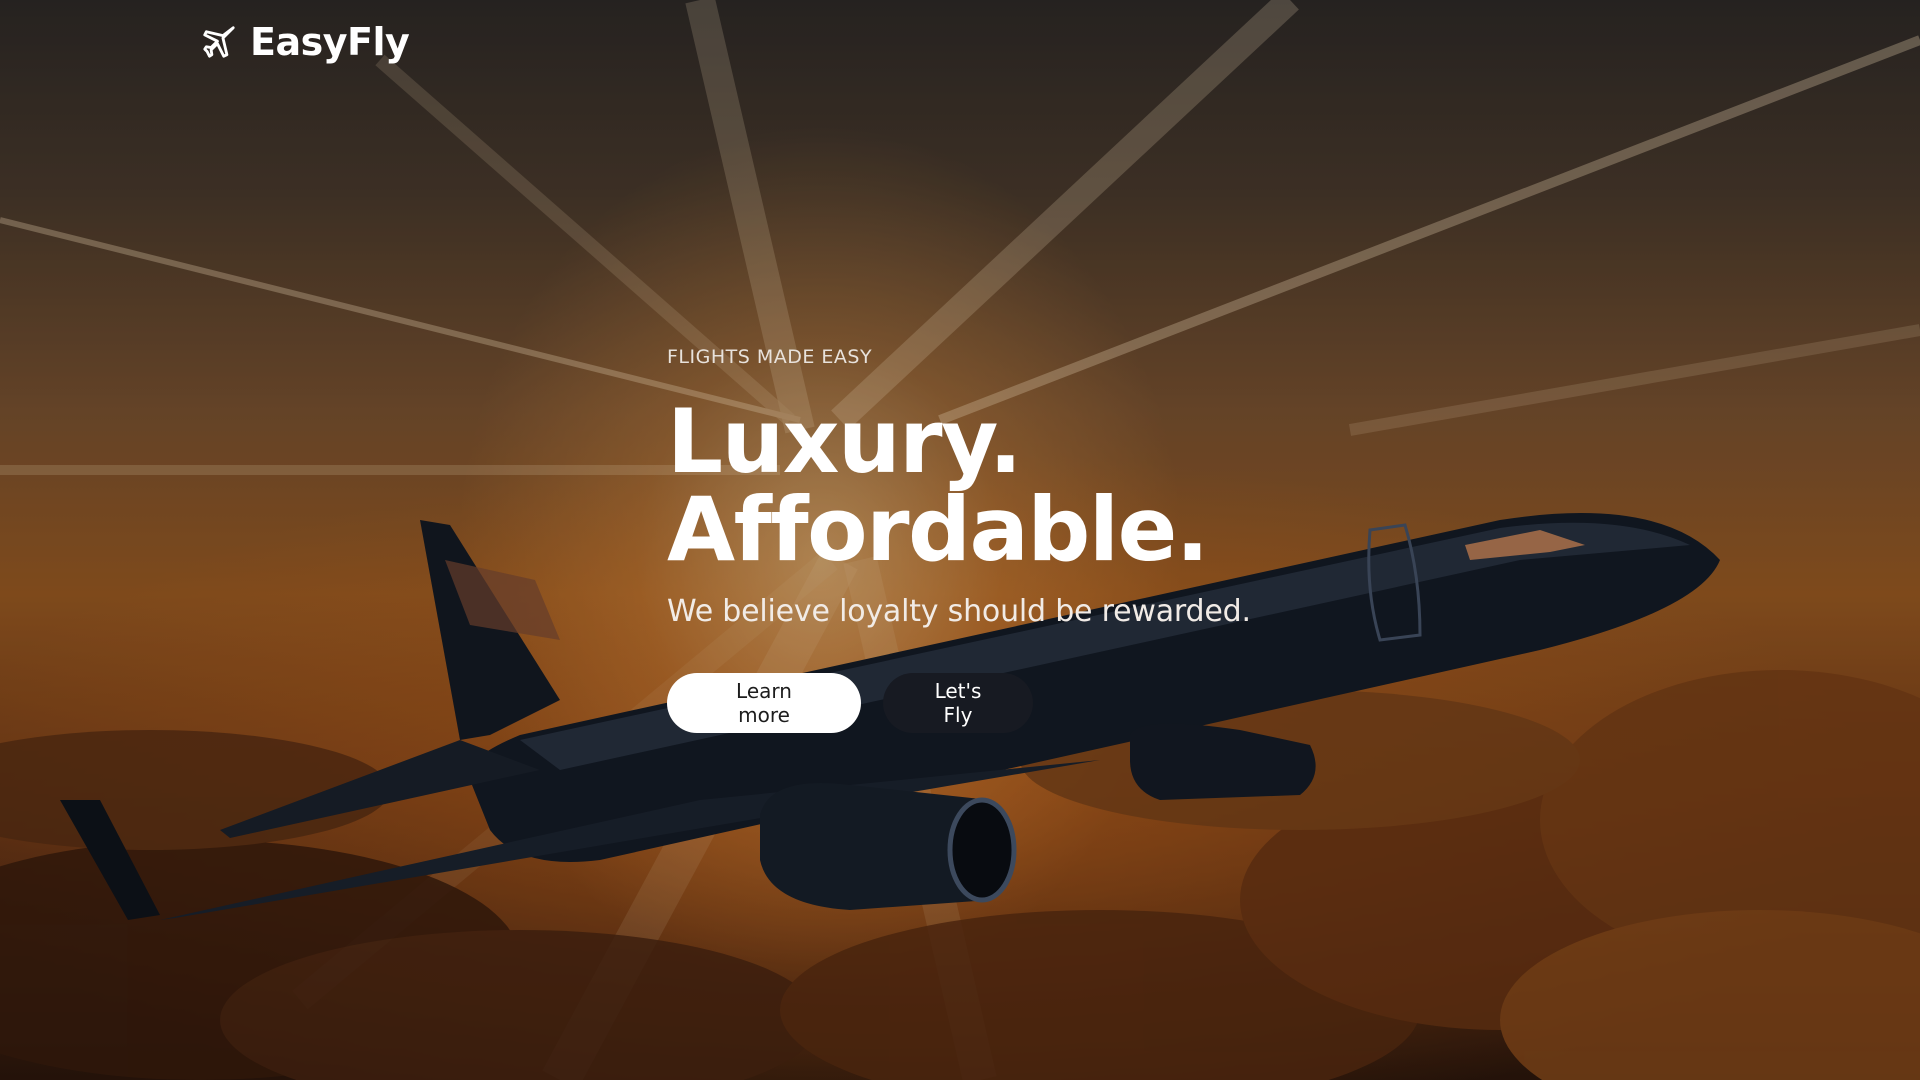 This screenshot has height=1080, width=1920. Describe the element at coordinates (959, 611) in the screenshot. I see `hero-tagline: We believe loyalty should be rewarded.` at that location.